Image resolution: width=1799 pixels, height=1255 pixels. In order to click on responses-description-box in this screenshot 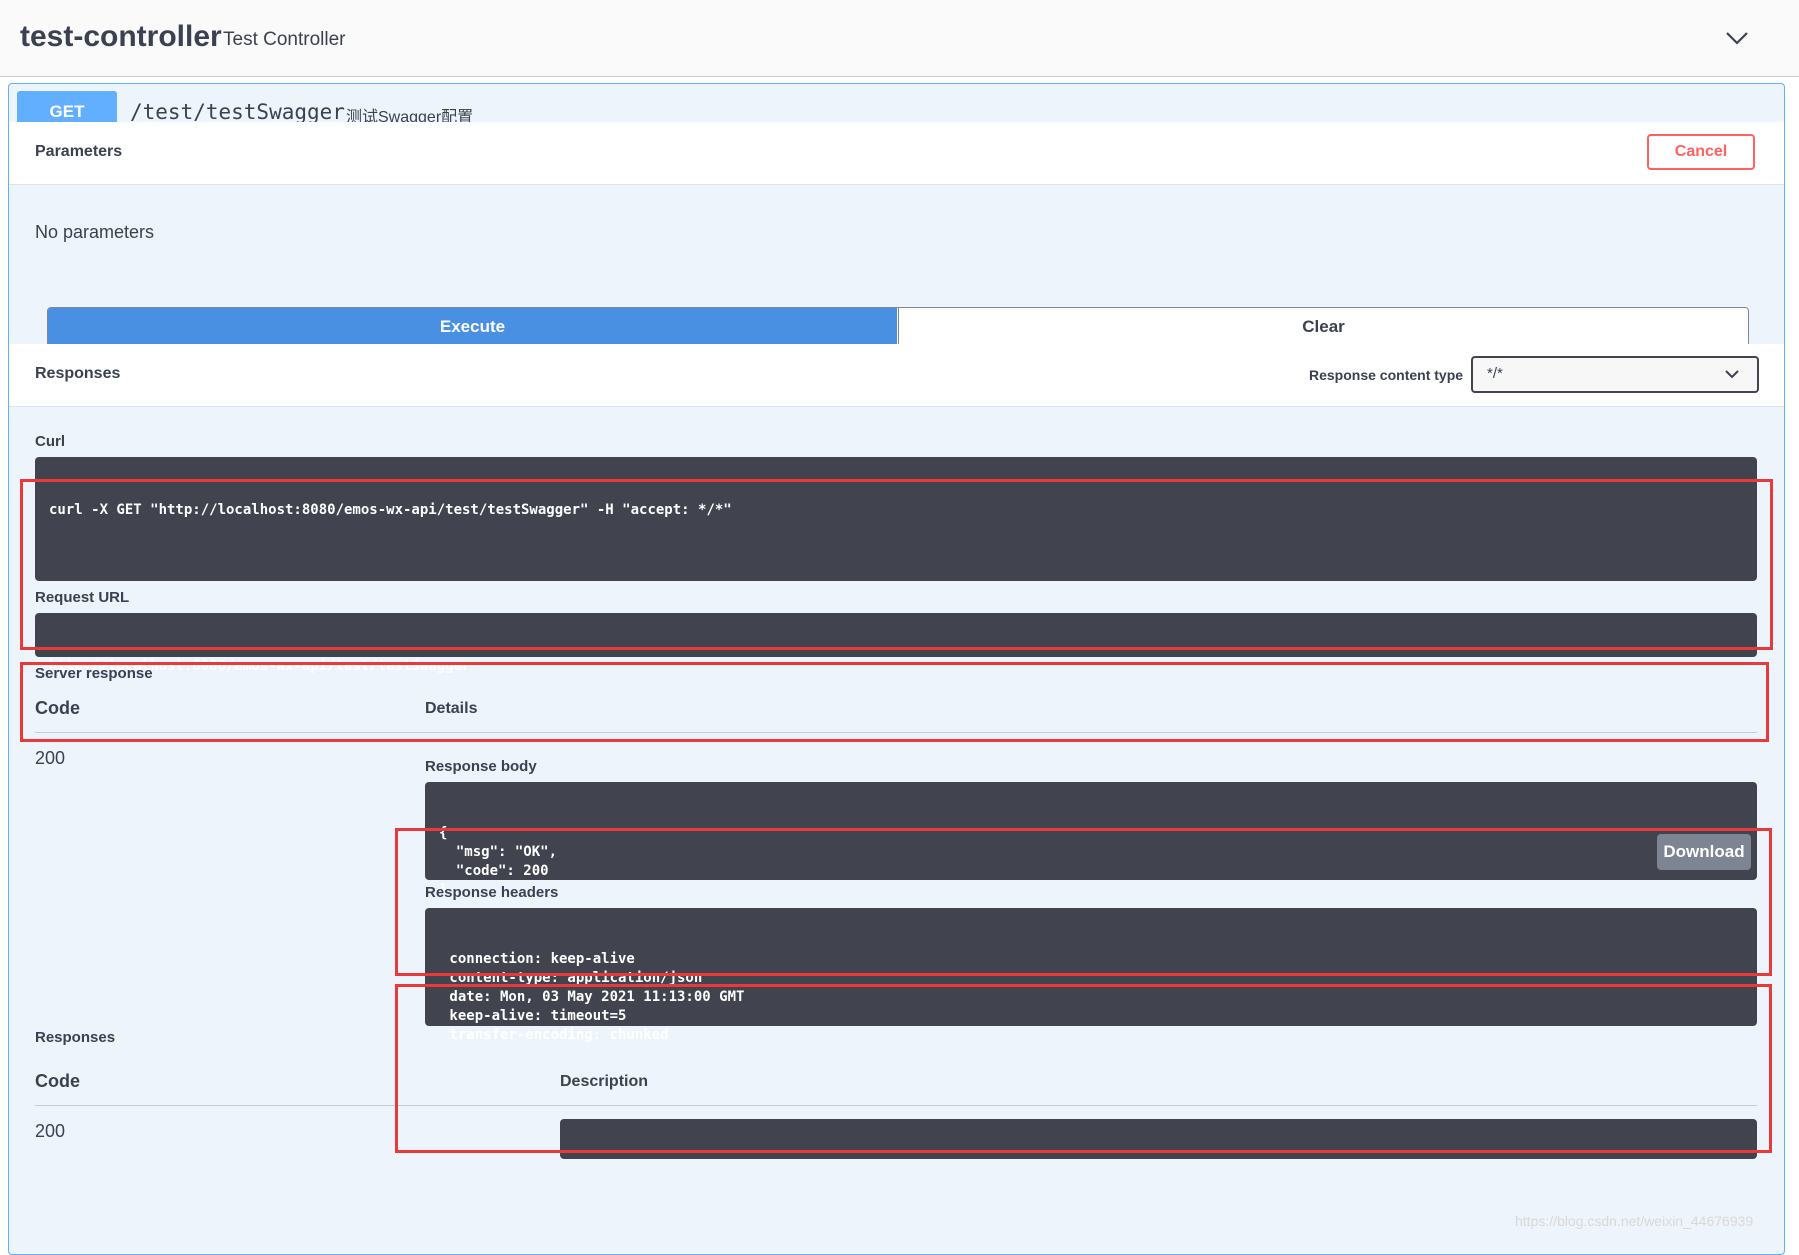, I will do `click(1158, 1139)`.